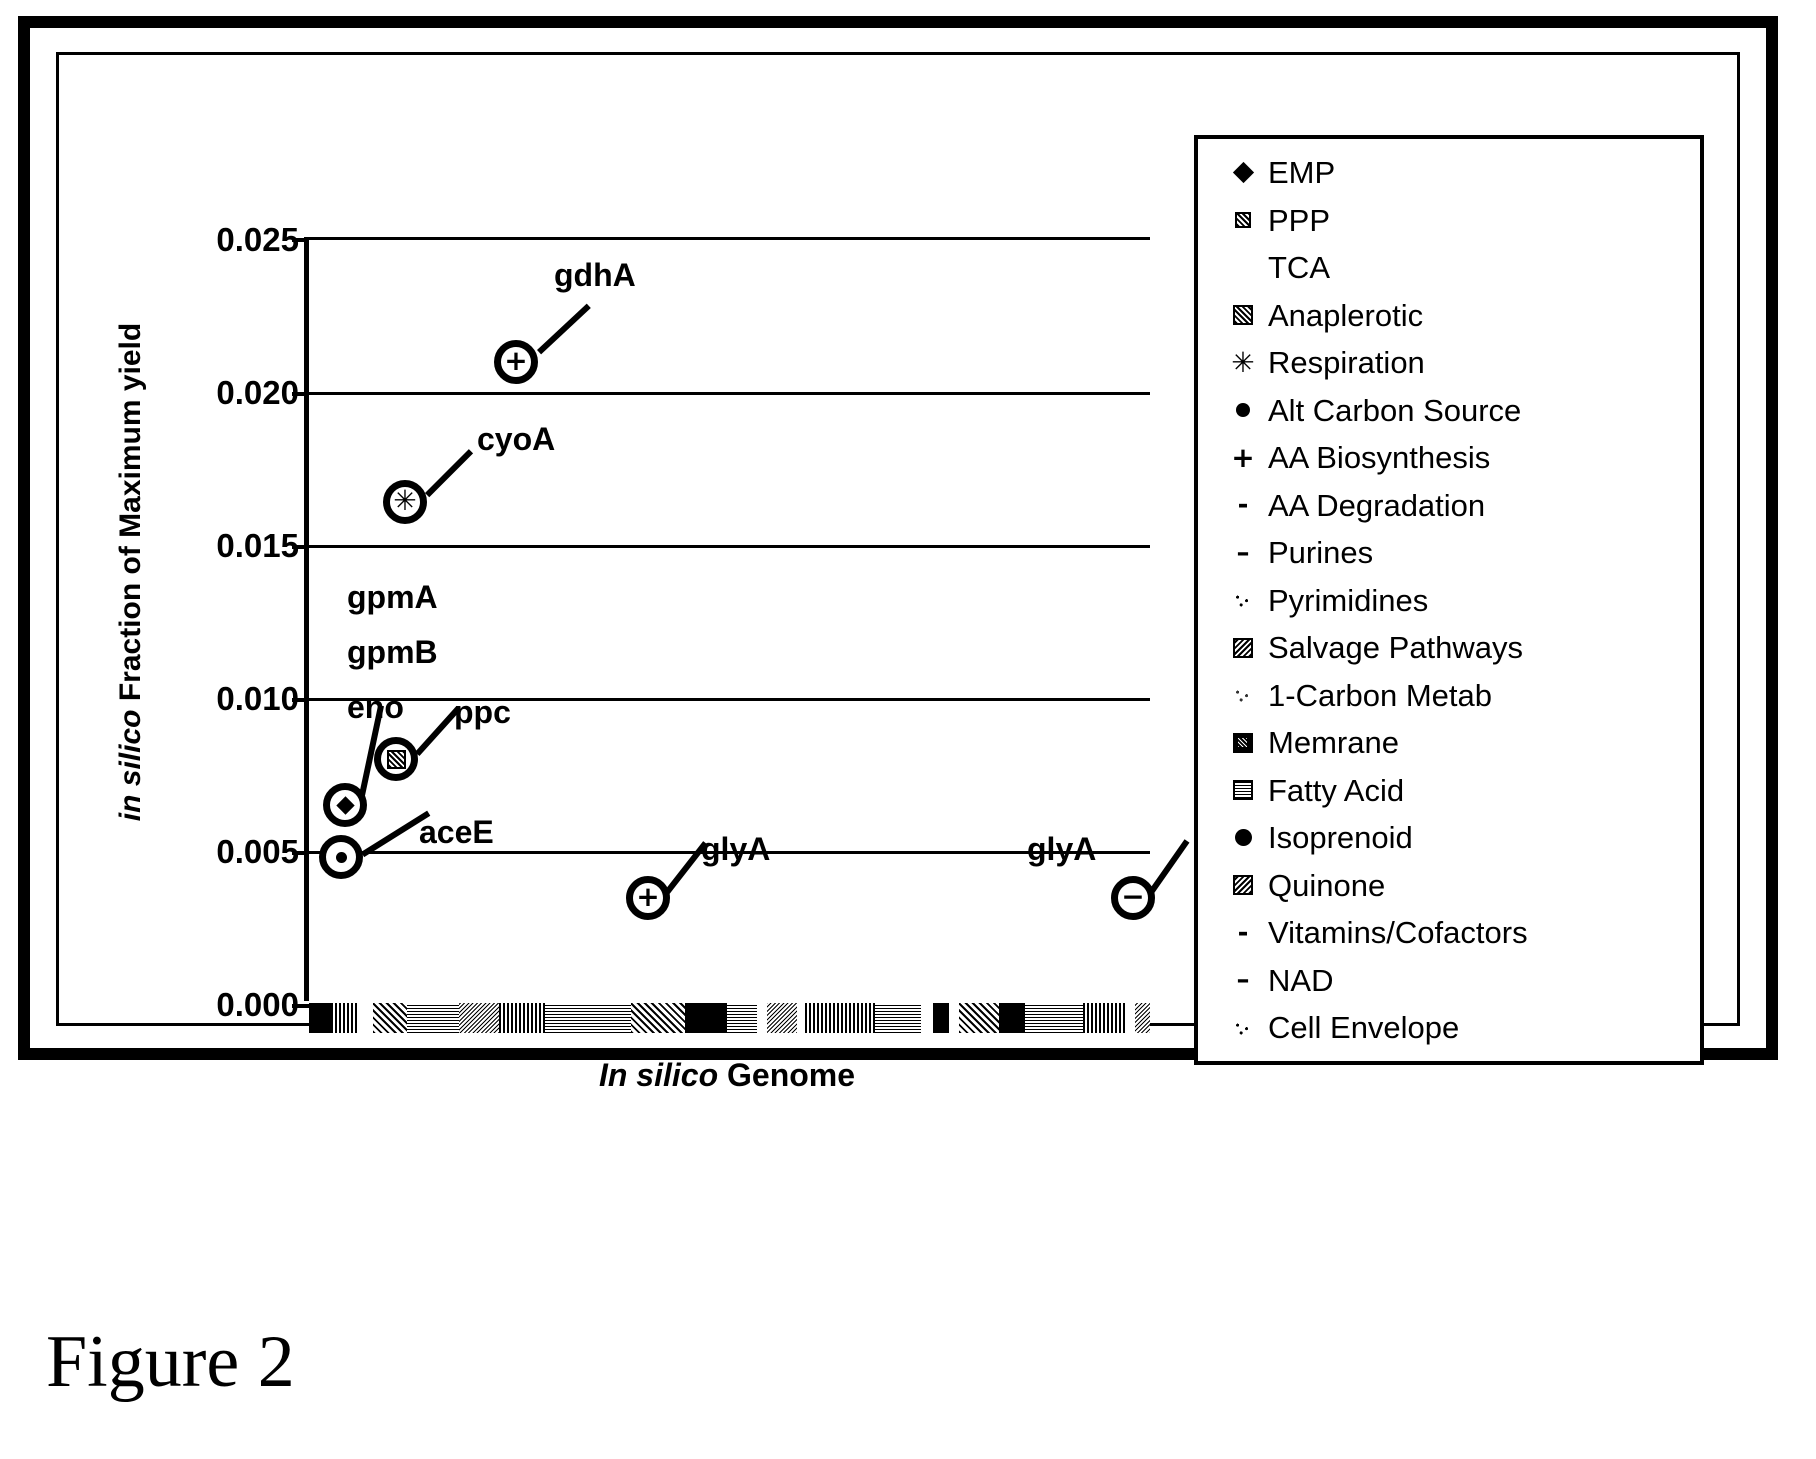 The image size is (1816, 1459). I want to click on genome-map-bar, so click(729, 1018).